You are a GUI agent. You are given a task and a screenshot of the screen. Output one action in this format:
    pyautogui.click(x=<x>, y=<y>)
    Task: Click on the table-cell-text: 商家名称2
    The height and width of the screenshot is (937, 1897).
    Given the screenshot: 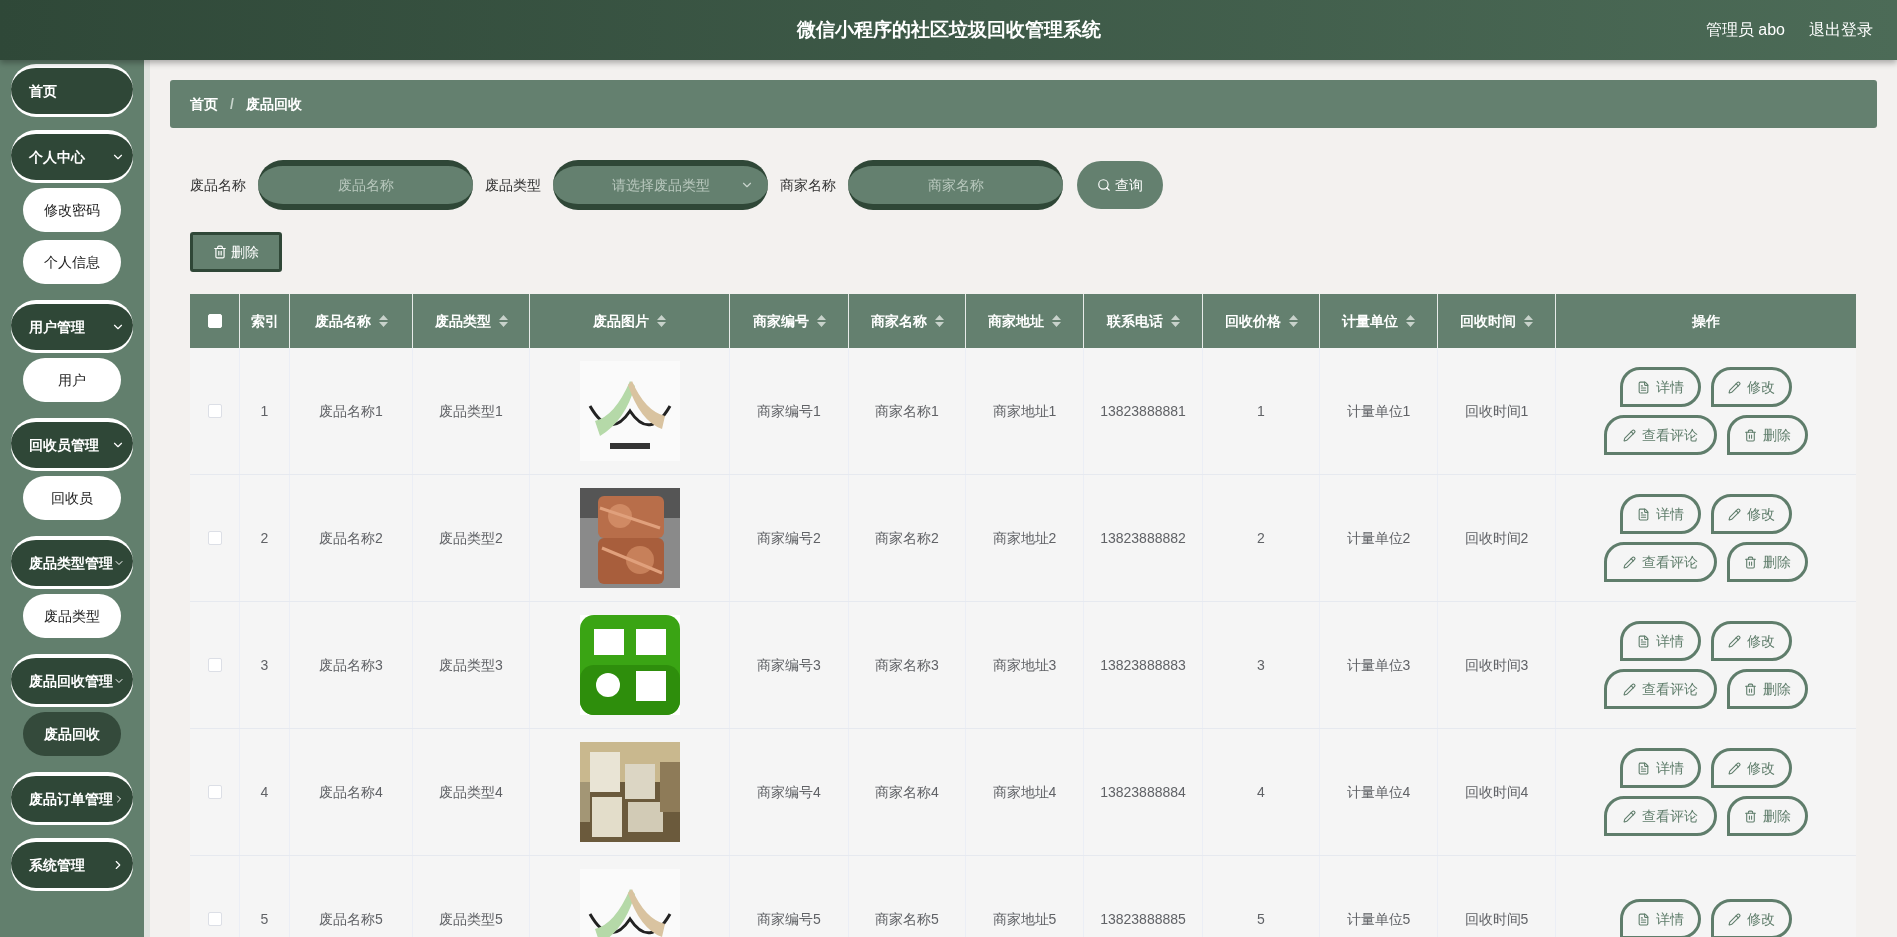 What is the action you would take?
    pyautogui.click(x=907, y=538)
    